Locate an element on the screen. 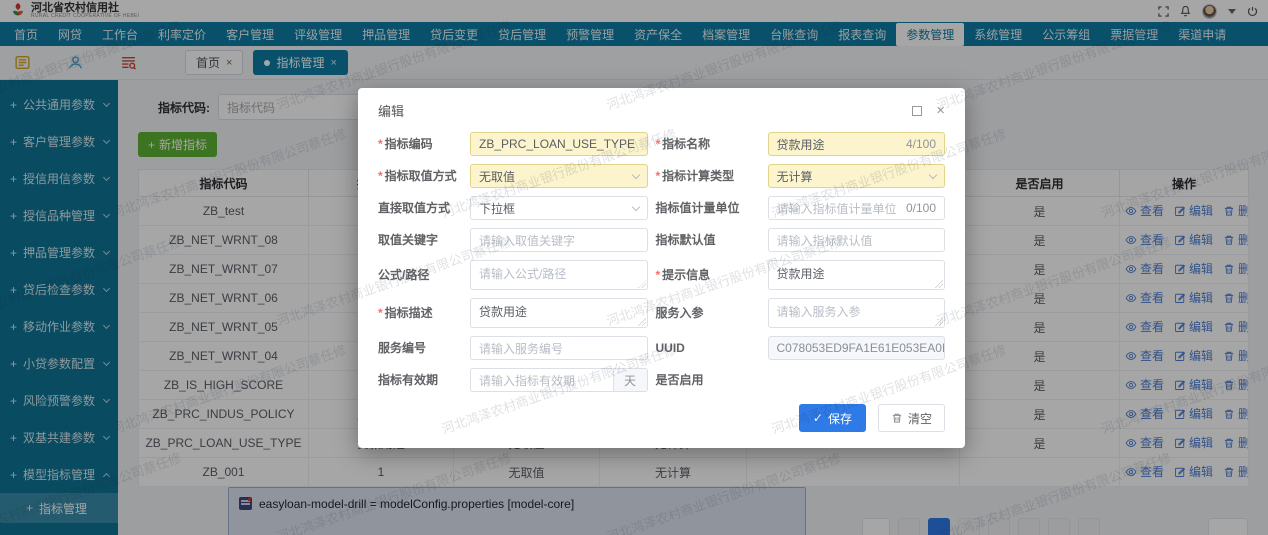 This screenshot has height=535, width=1268. close-icon: × is located at coordinates (940, 110).